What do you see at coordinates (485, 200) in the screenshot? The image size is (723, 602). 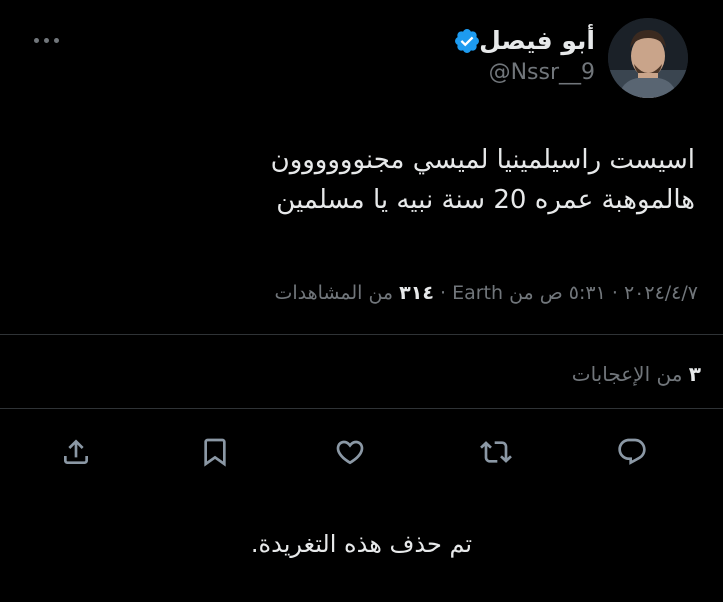 I see `tweet-text-line: هالموهبة عمره 20 سنة نبيه يا مسلمين` at bounding box center [485, 200].